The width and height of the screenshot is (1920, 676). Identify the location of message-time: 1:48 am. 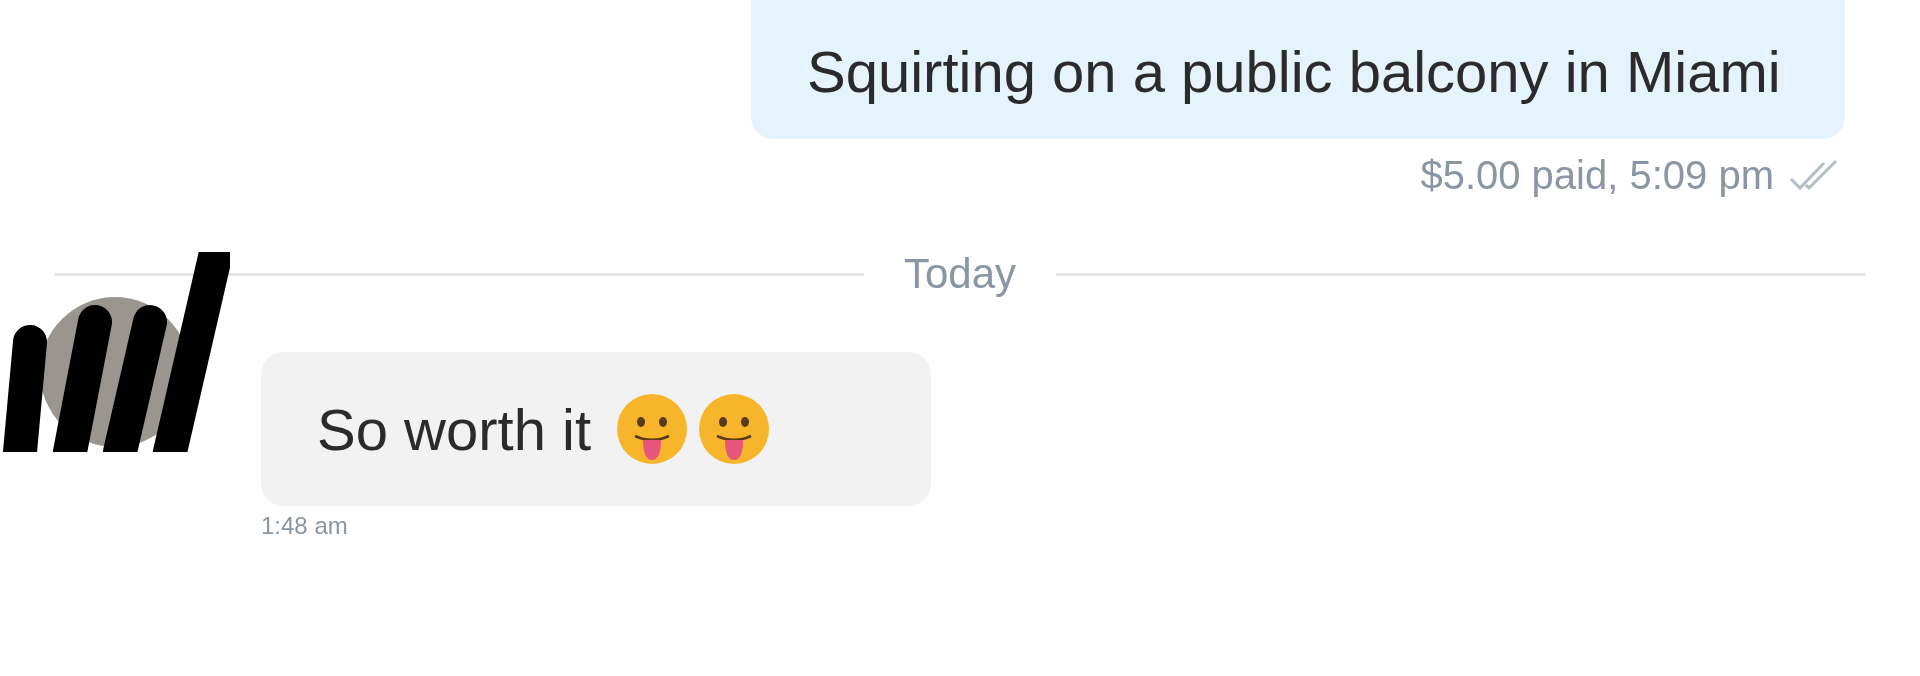
(305, 526).